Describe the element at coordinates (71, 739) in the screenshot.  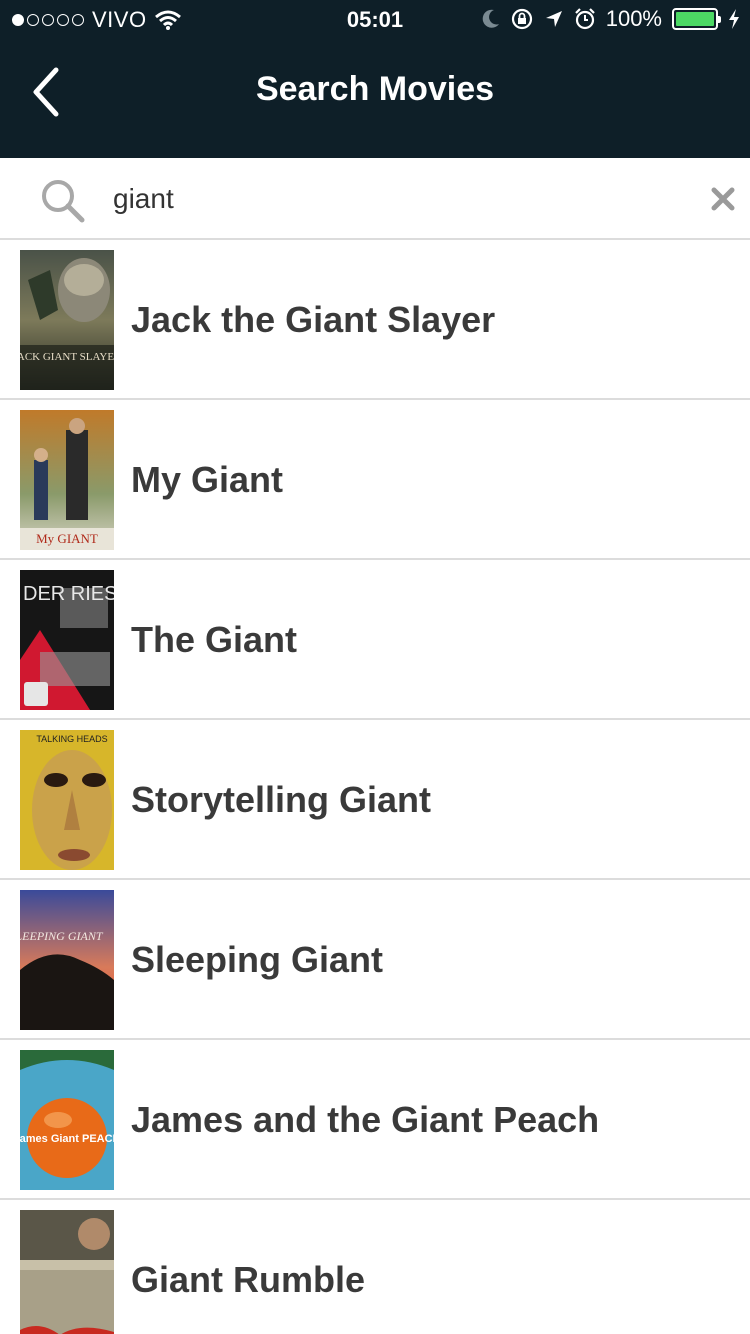
I see `poster-text: TALKING HEADS` at that location.